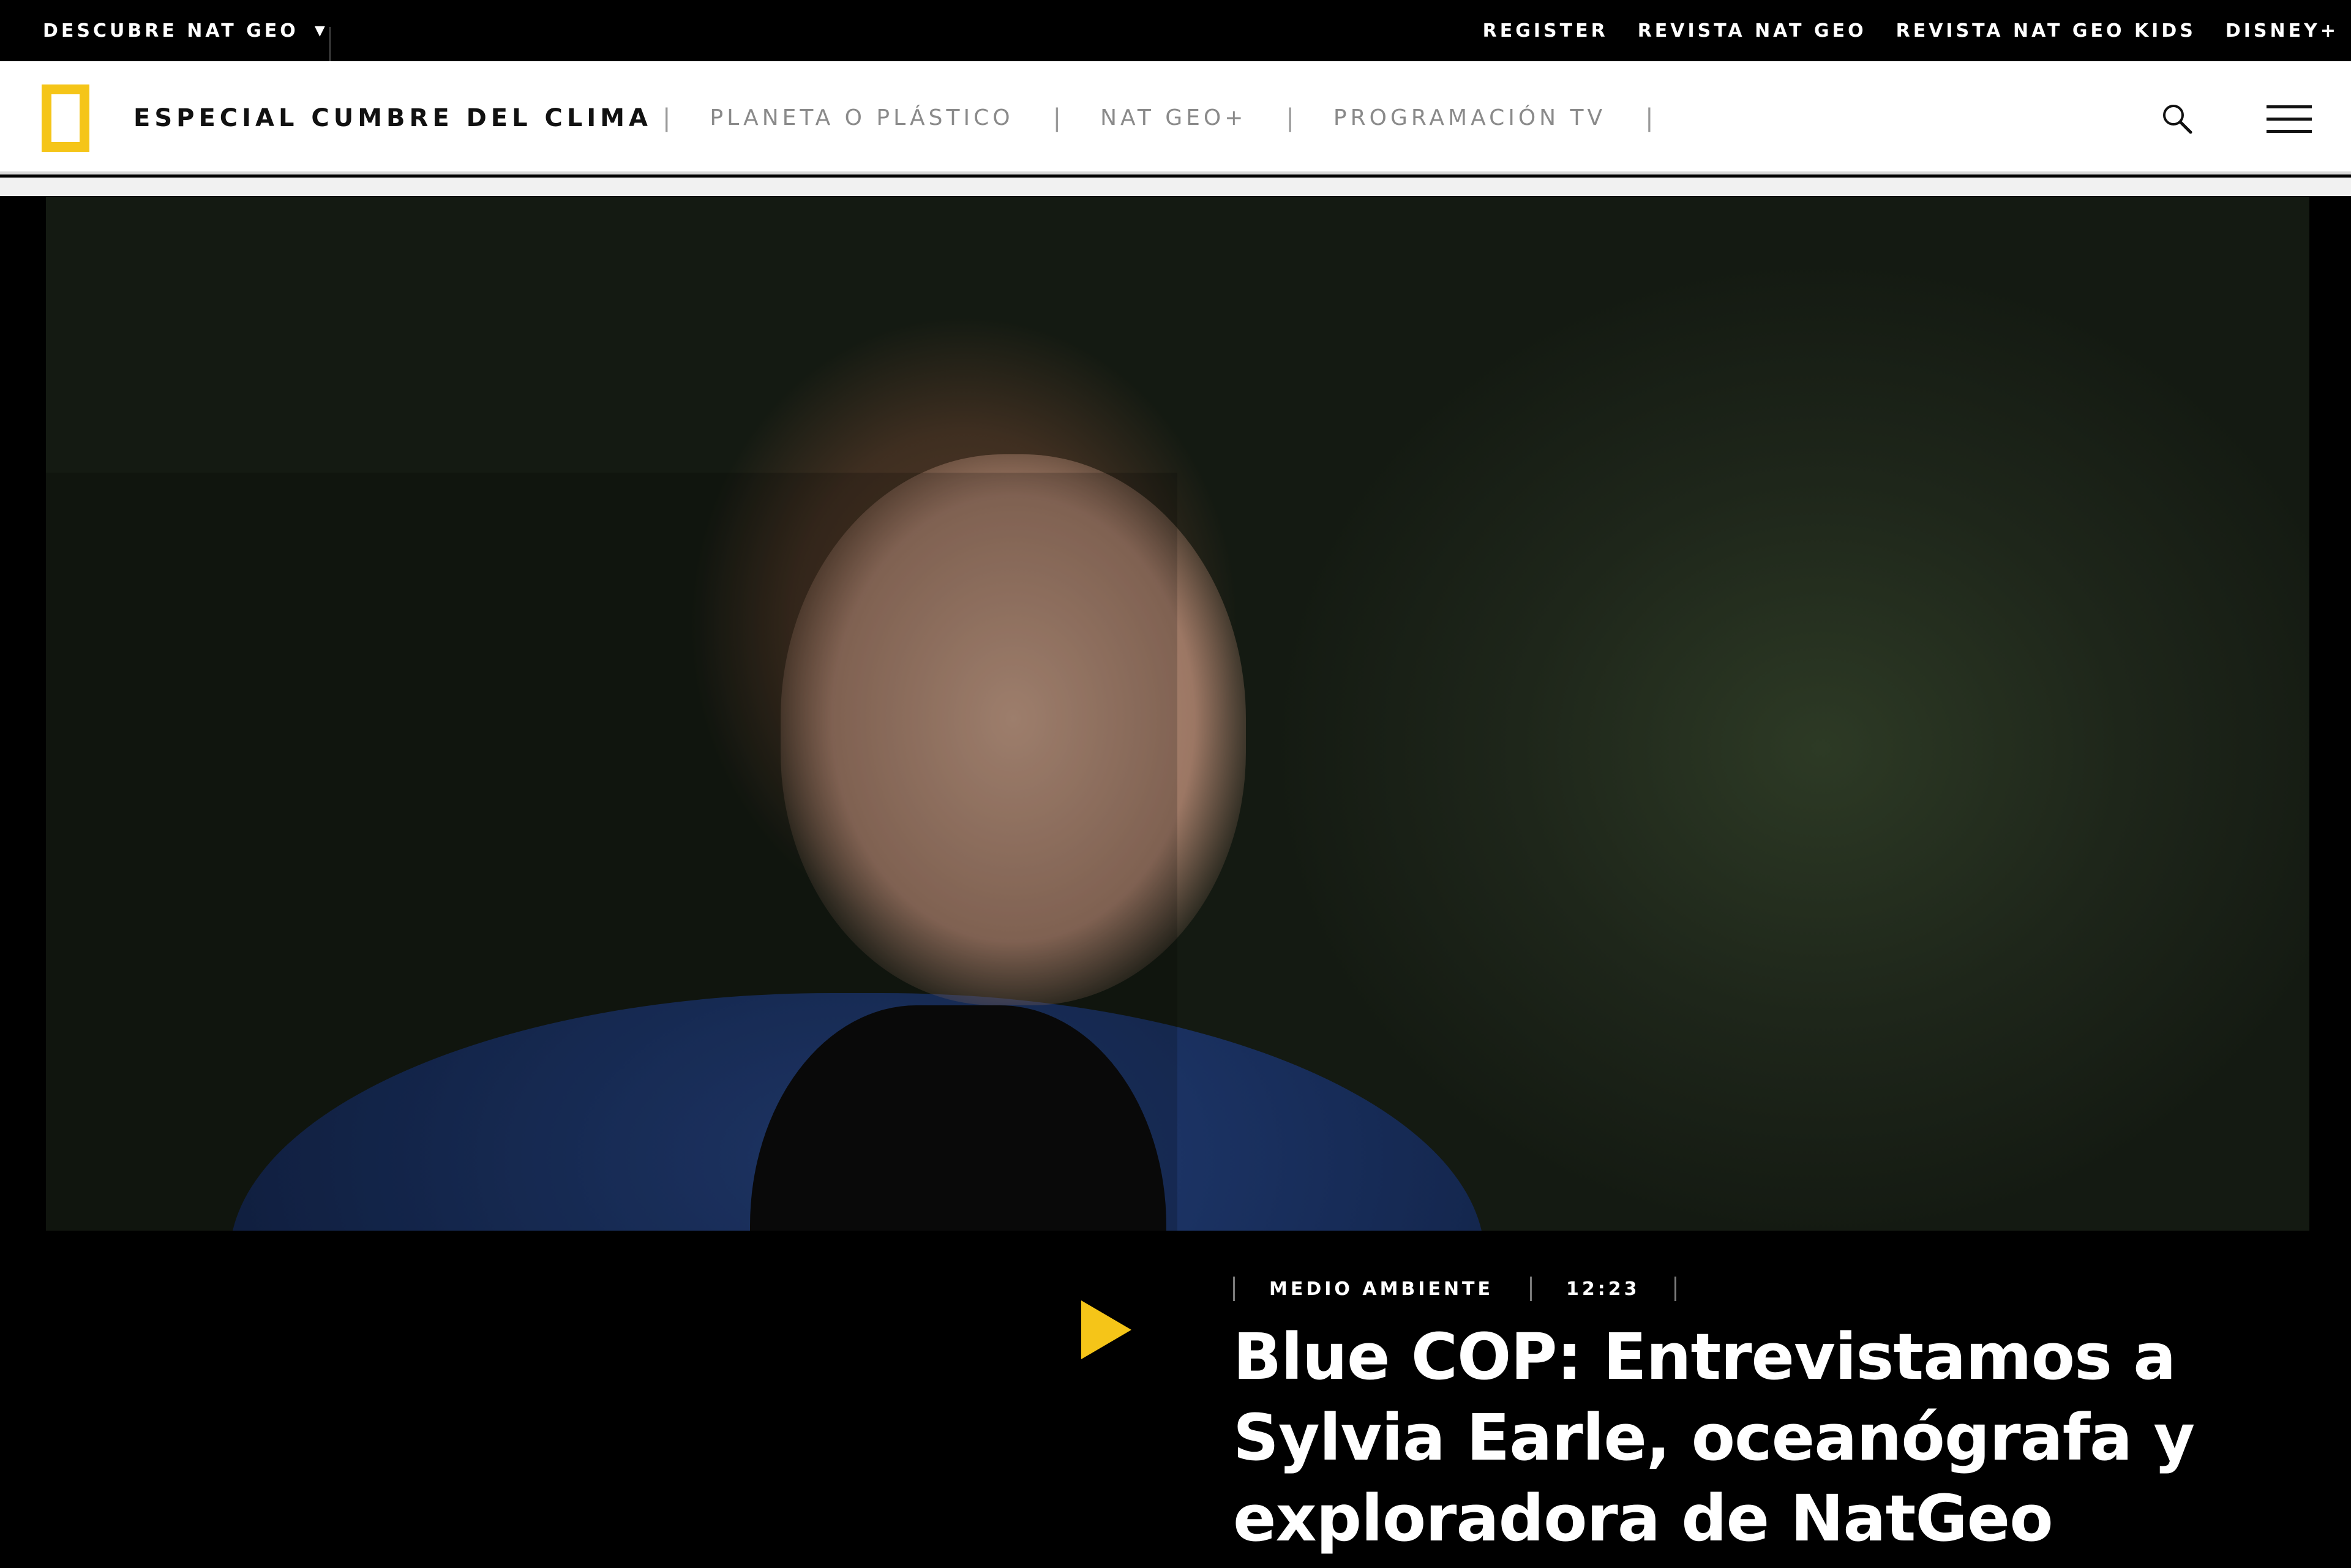 The height and width of the screenshot is (1568, 2351). Describe the element at coordinates (392, 117) in the screenshot. I see `site-title: ESPECIAL CUMBRE DEL CLIMA` at that location.